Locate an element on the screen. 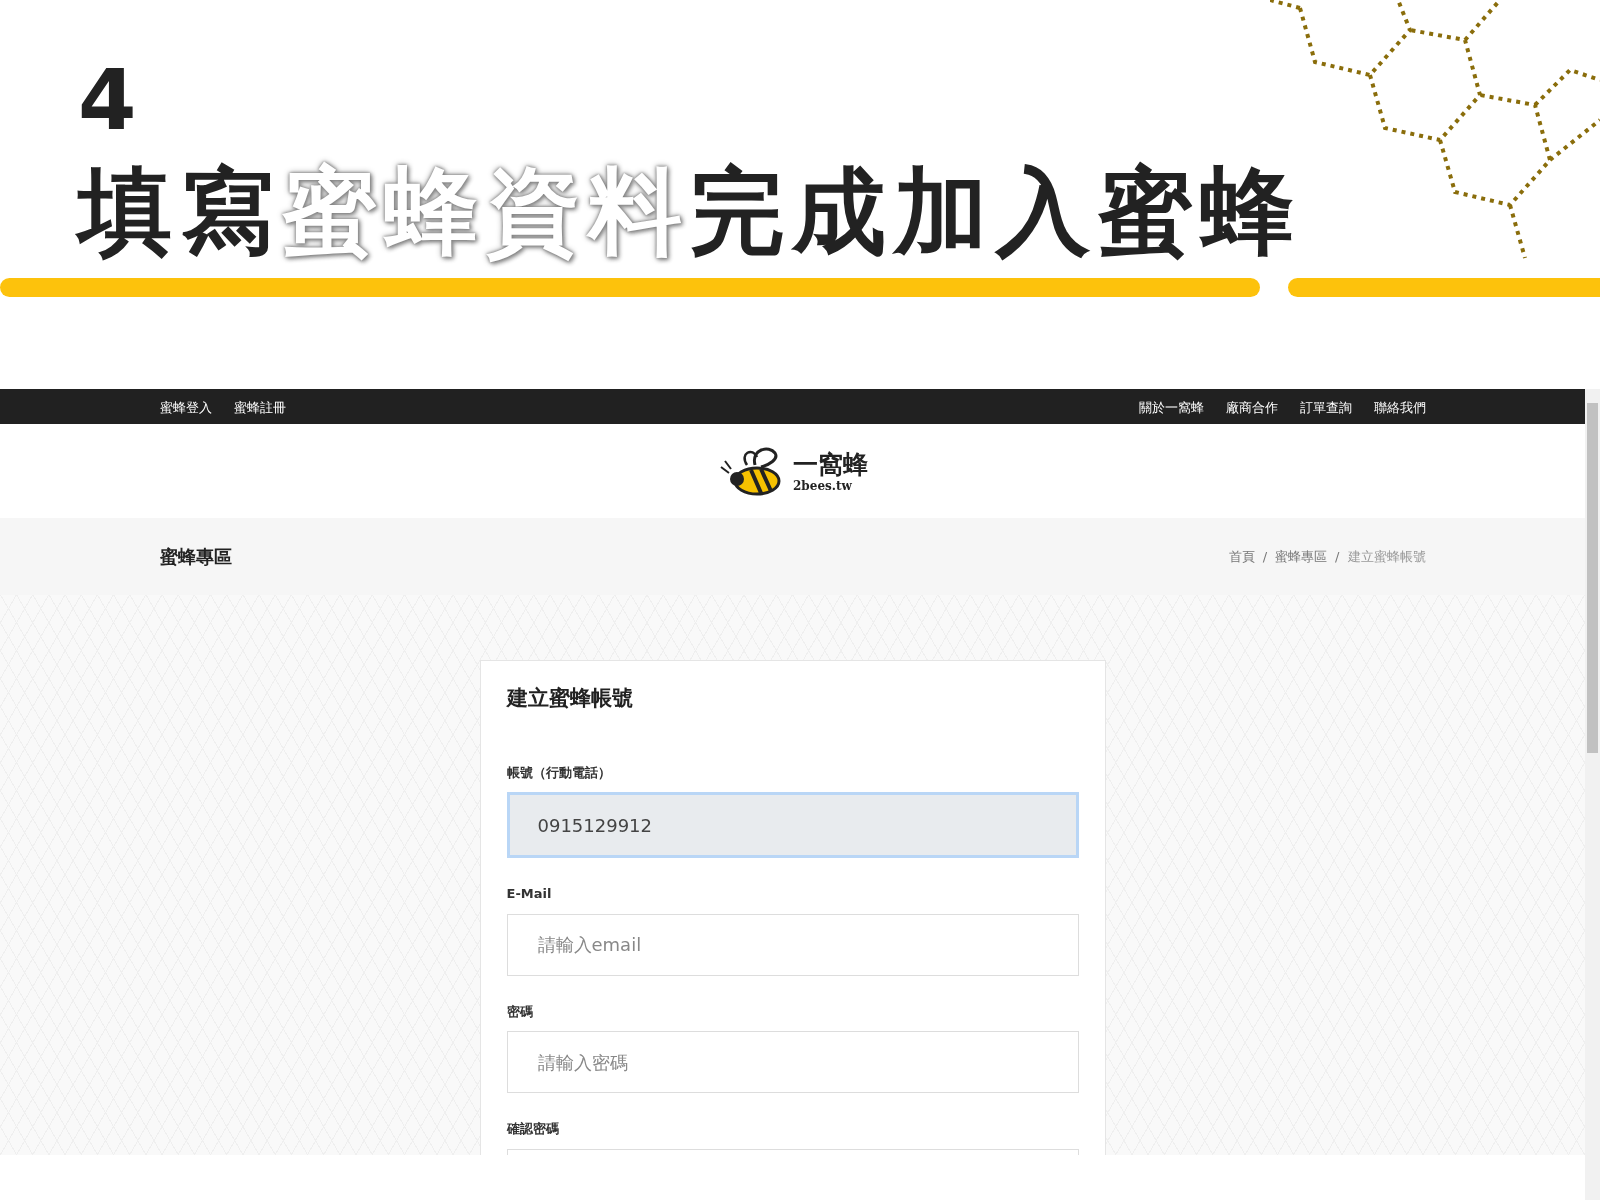 Image resolution: width=1600 pixels, height=1200 pixels. breadcrumb-current: 建立蜜蜂帳號 is located at coordinates (1386, 556).